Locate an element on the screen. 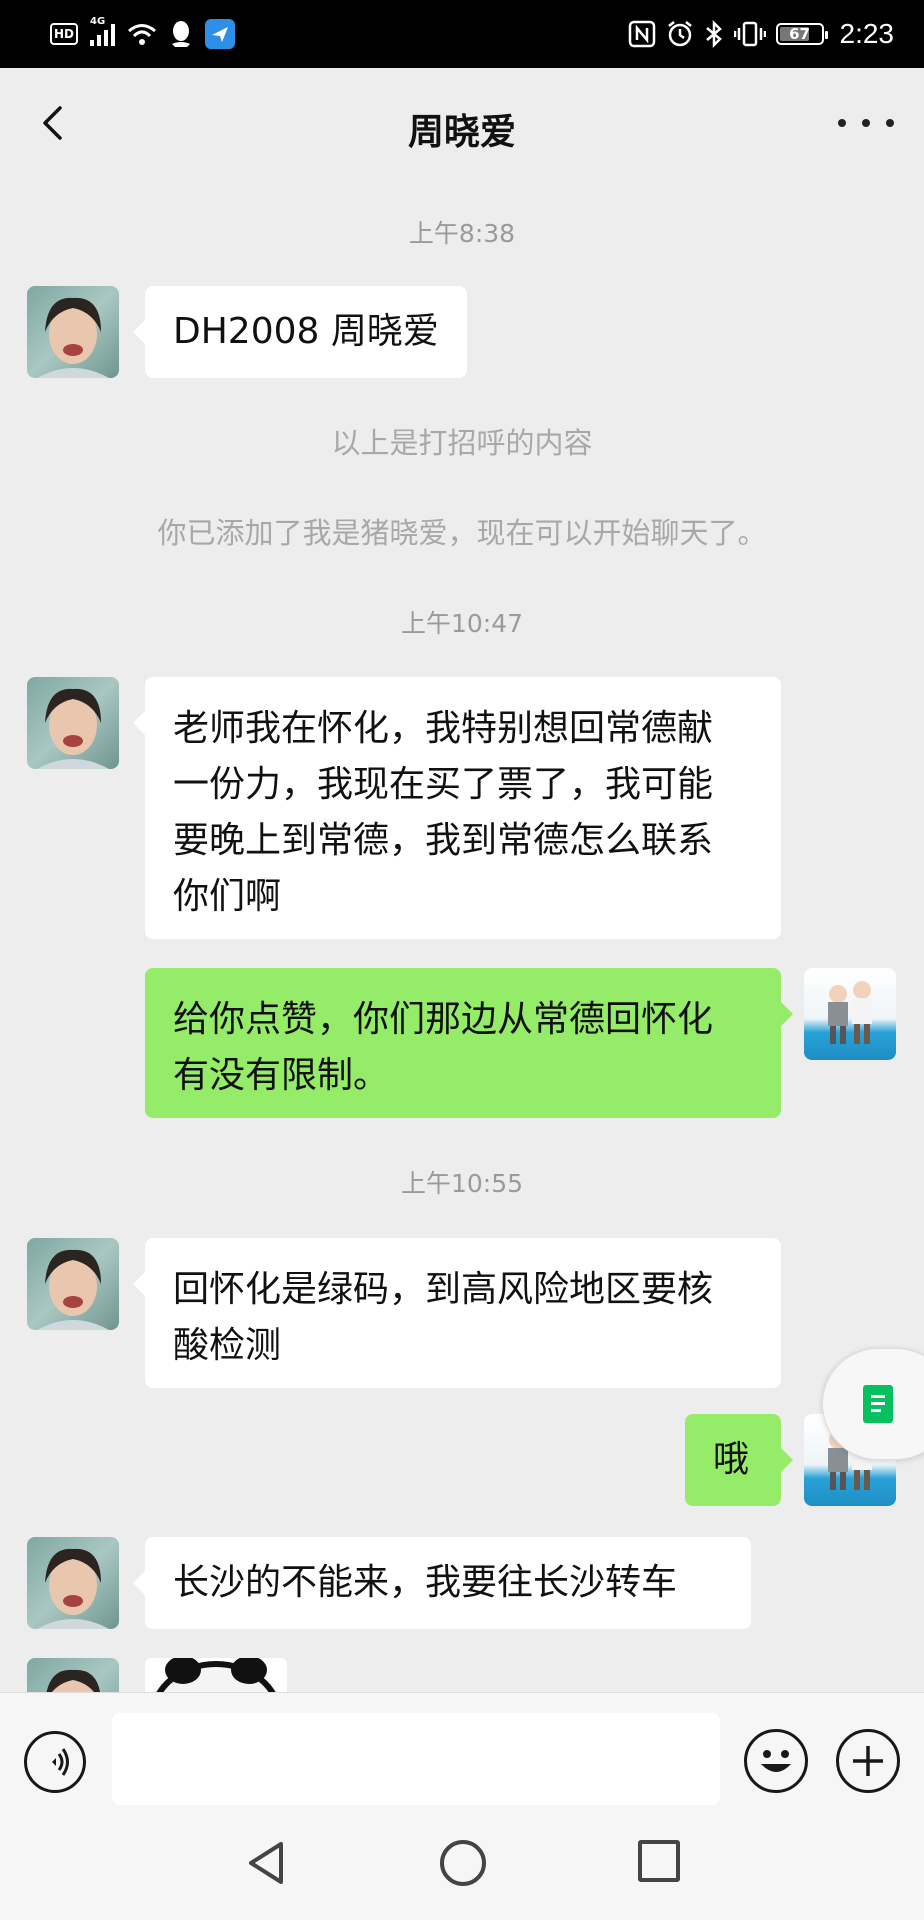 The image size is (924, 1920). network-type: 4G is located at coordinates (98, 21).